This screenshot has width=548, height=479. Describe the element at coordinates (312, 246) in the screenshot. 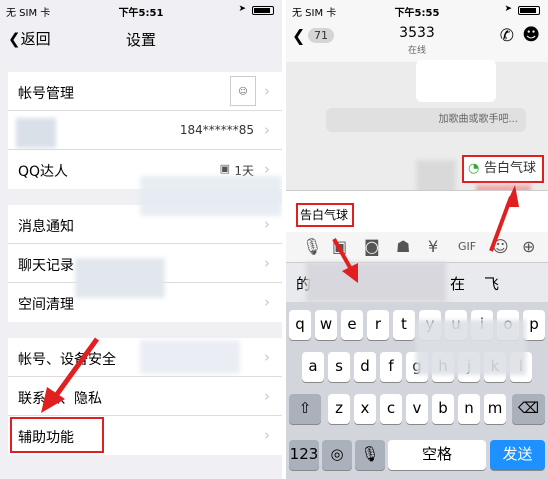

I see `mic-icon: 🎙` at that location.